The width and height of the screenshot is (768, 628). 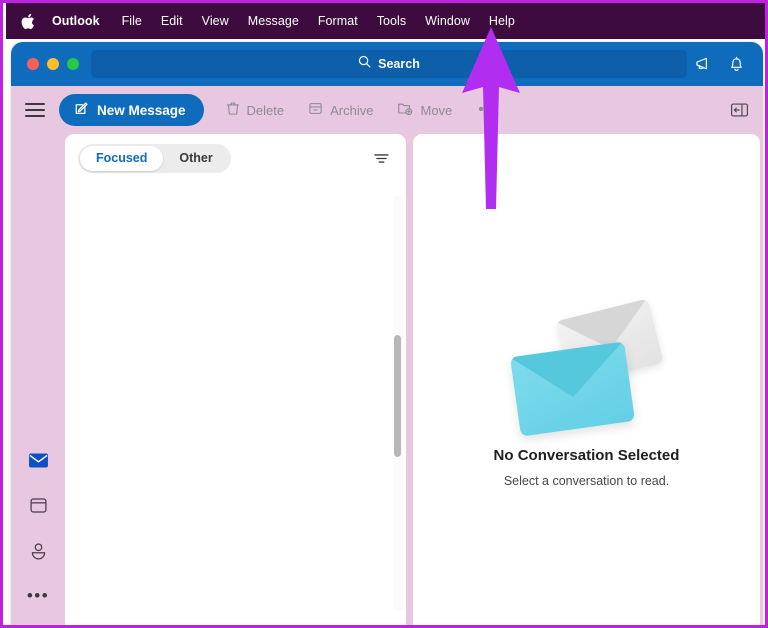 I want to click on module-rail: •••, so click(x=38, y=379).